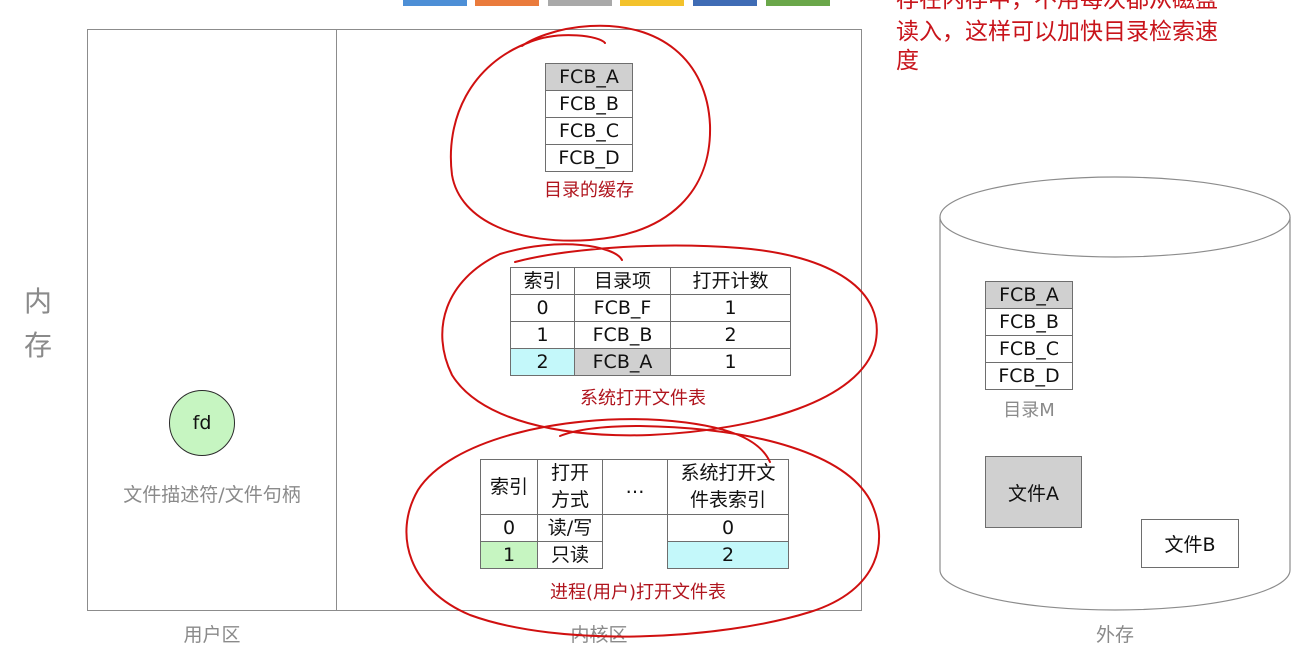 The height and width of the screenshot is (658, 1308). Describe the element at coordinates (1115, 217) in the screenshot. I see `cylinder-top` at that location.